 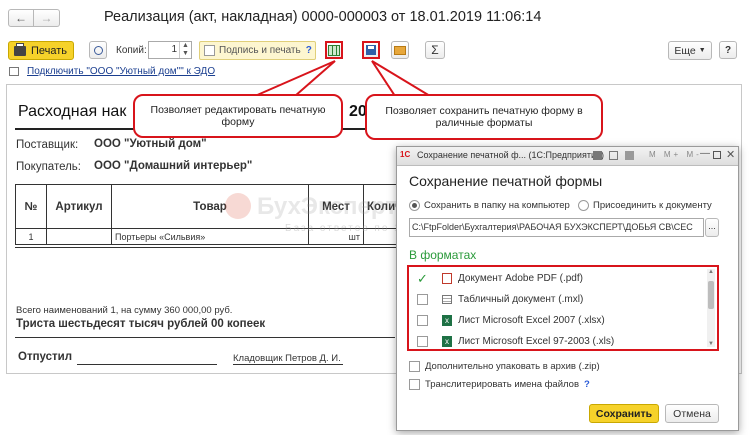 What do you see at coordinates (141, 324) in the screenshot?
I see `total-words: Триста шестьдесят тысяч рублей 00 копеек` at bounding box center [141, 324].